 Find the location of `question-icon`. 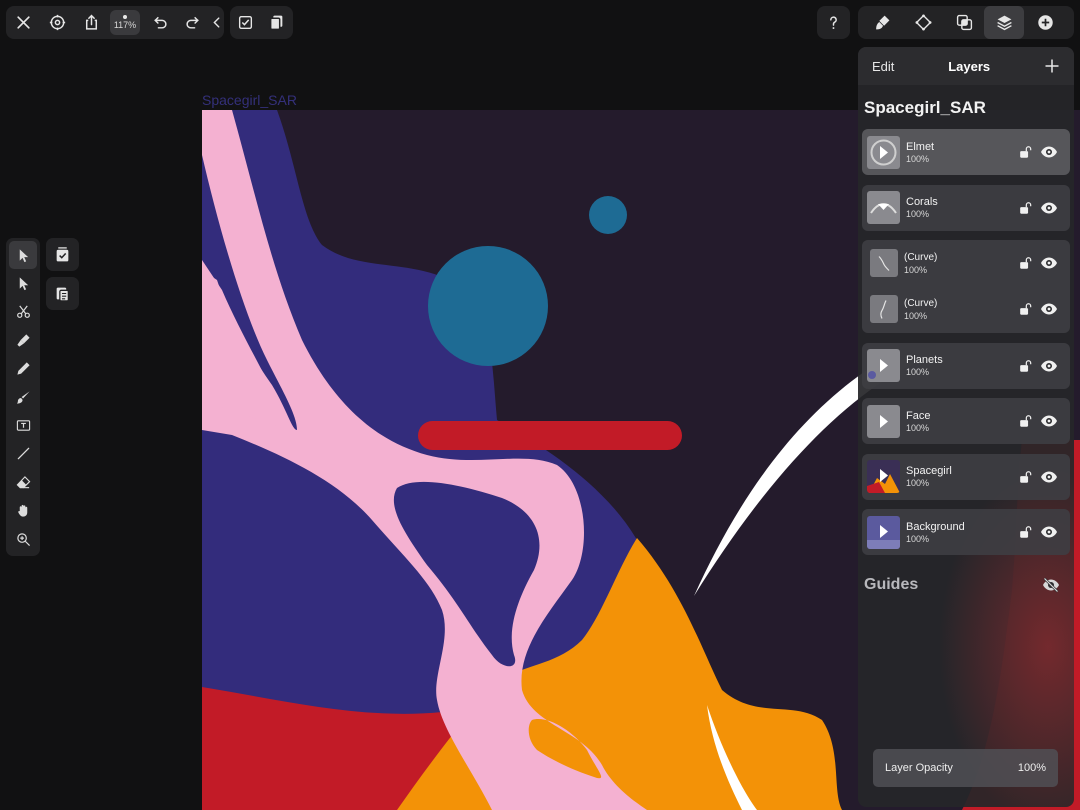

question-icon is located at coordinates (833, 22).